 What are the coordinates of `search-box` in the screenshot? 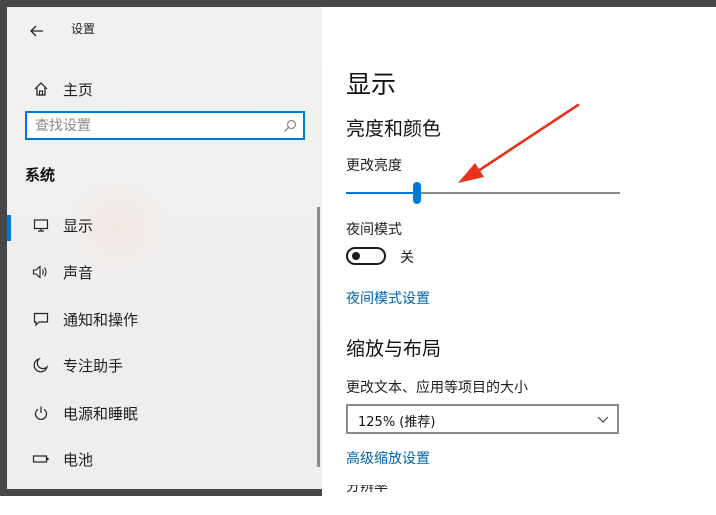 It's located at (165, 125).